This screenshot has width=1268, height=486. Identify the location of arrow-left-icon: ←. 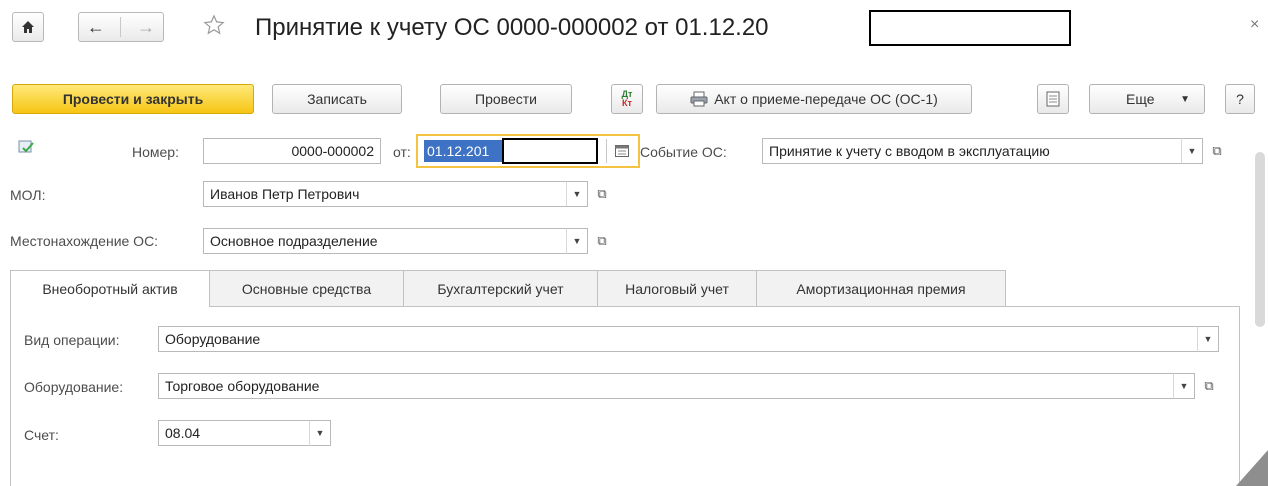
(96, 27).